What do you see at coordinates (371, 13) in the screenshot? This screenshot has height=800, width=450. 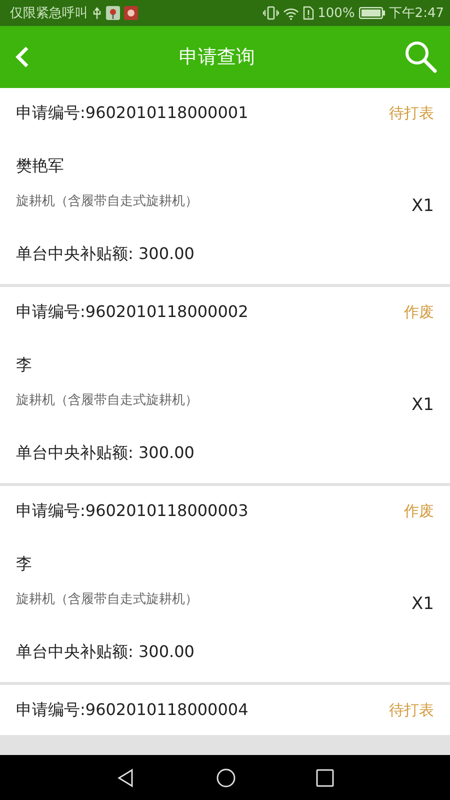 I see `battery-icon` at bounding box center [371, 13].